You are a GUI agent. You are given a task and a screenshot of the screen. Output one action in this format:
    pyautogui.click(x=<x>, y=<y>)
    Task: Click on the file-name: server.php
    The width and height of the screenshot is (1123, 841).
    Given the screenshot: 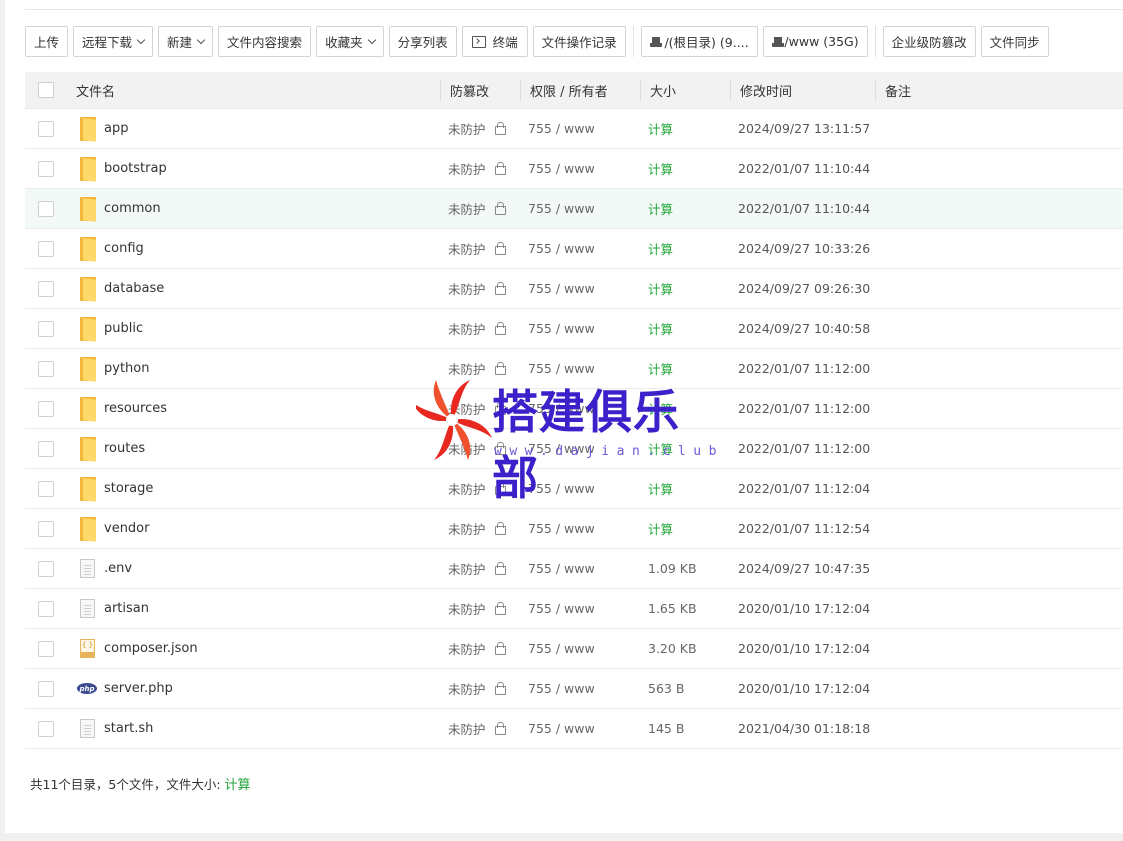 What is the action you would take?
    pyautogui.click(x=138, y=688)
    